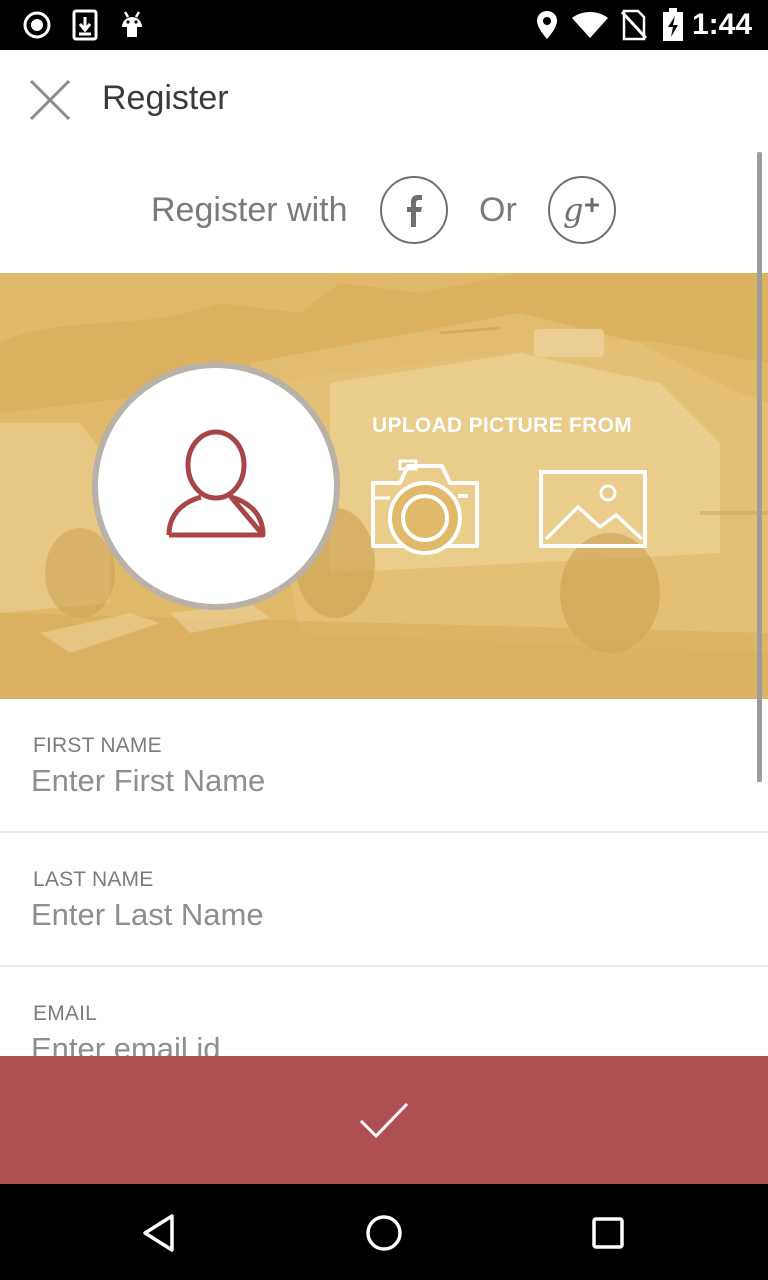 The height and width of the screenshot is (1280, 768). What do you see at coordinates (590, 25) in the screenshot?
I see `wifi-icon` at bounding box center [590, 25].